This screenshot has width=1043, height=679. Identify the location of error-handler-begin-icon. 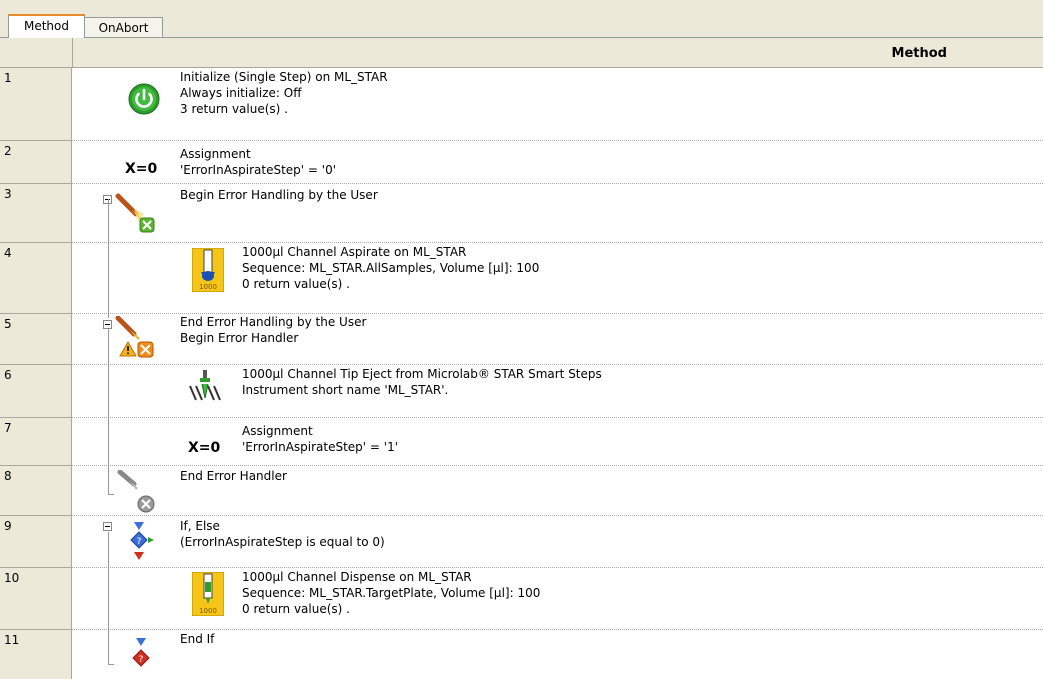
(134, 337).